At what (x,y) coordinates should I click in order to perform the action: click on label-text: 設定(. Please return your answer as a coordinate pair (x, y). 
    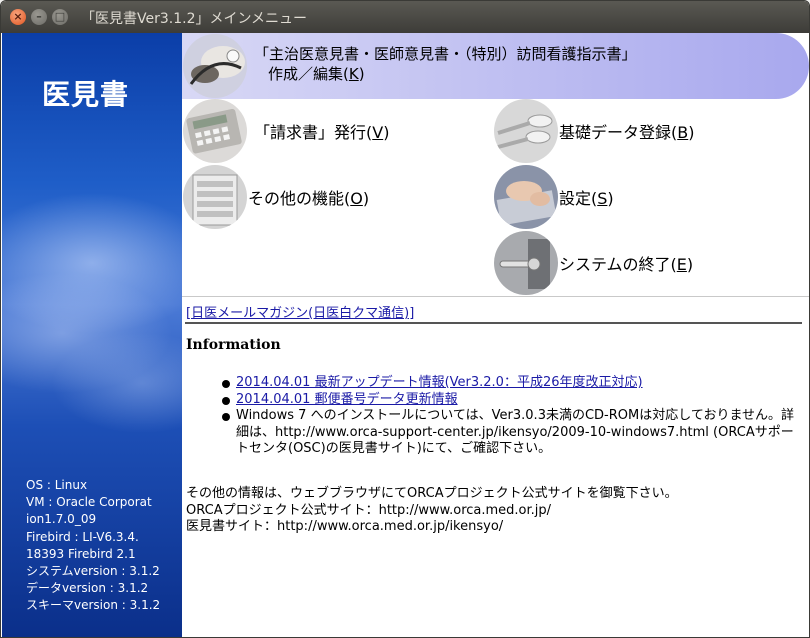
    Looking at the image, I should click on (578, 198).